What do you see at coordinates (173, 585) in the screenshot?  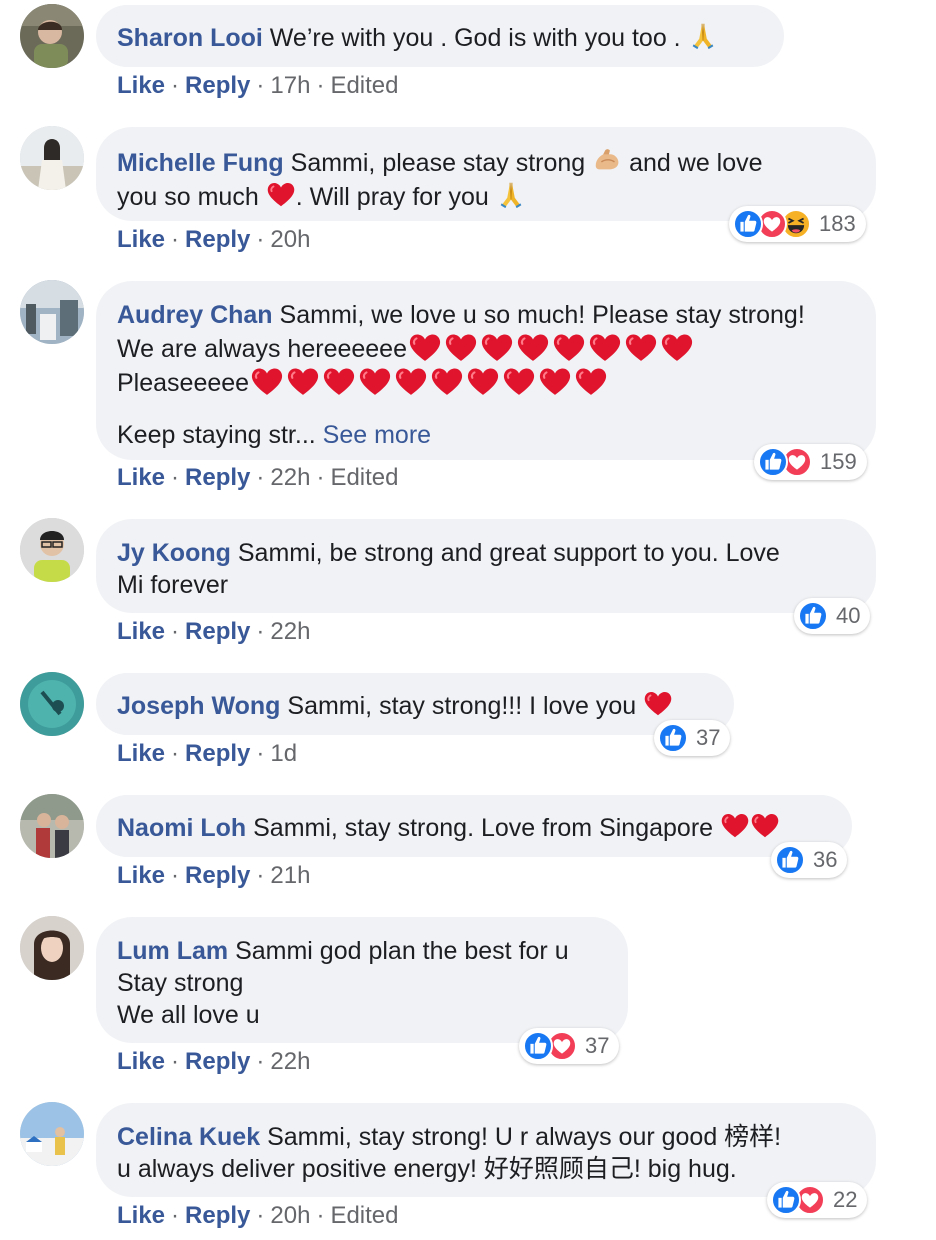 I see `comment-text-line: Mi forever` at bounding box center [173, 585].